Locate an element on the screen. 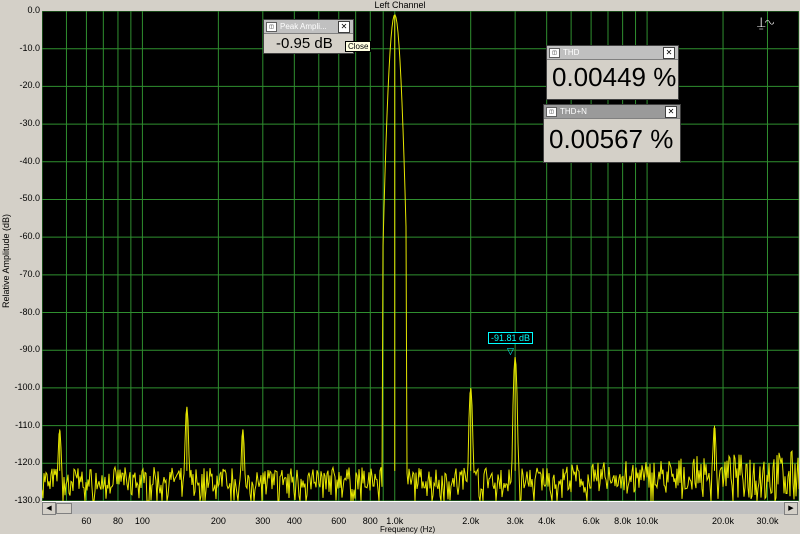 This screenshot has width=800, height=534. peak-meter-header: ◫ Peak Ampli... ✕ is located at coordinates (308, 27).